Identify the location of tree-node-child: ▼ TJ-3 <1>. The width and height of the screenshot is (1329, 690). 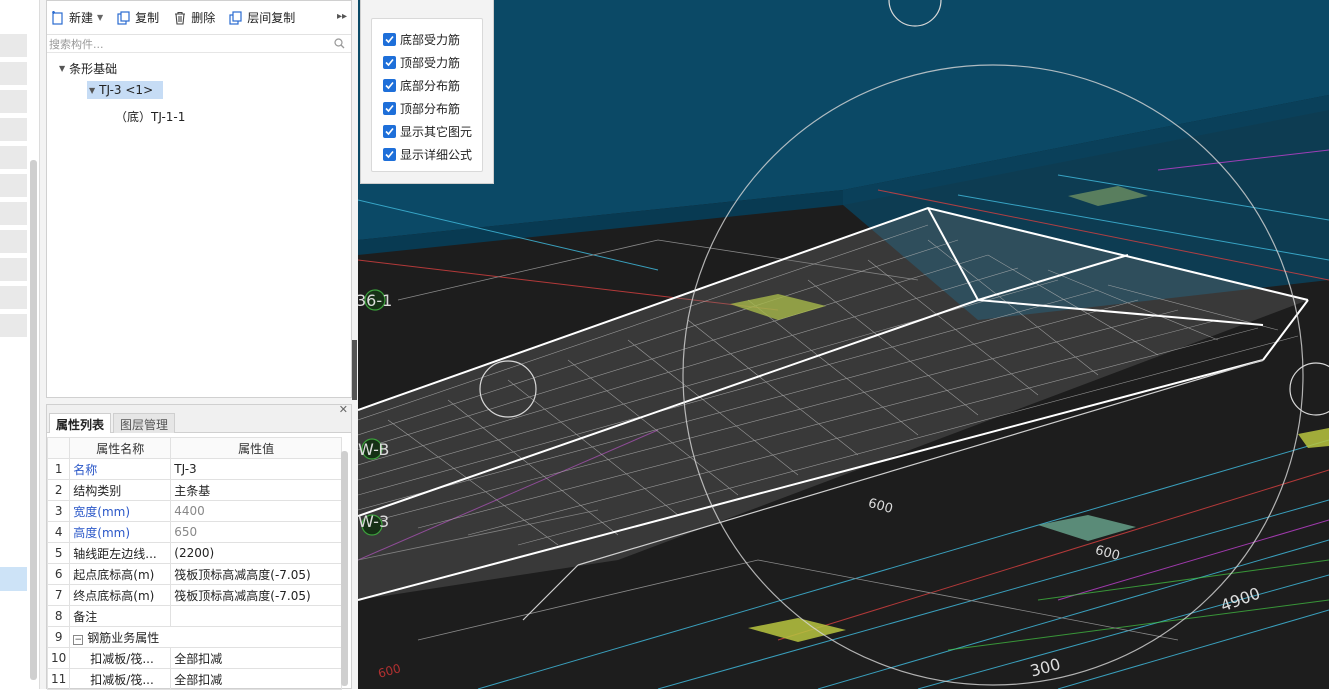
(125, 90).